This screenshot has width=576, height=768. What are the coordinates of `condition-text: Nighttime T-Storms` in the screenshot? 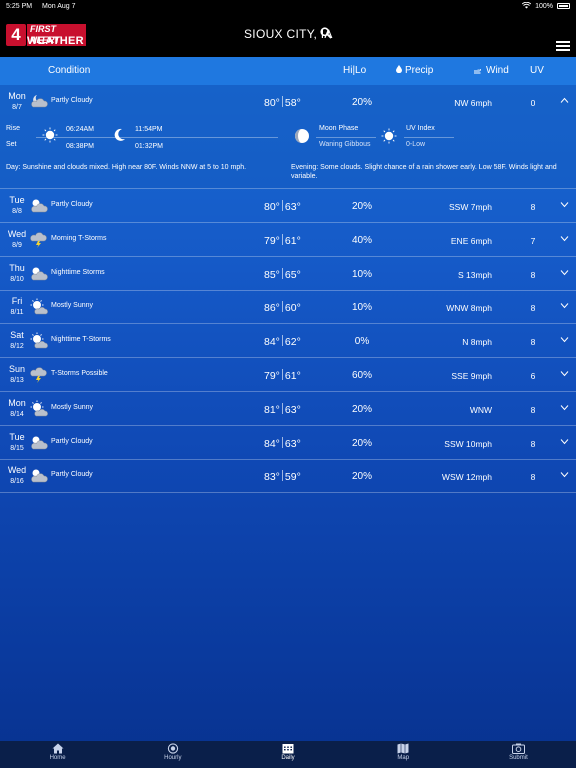 It's located at (81, 340).